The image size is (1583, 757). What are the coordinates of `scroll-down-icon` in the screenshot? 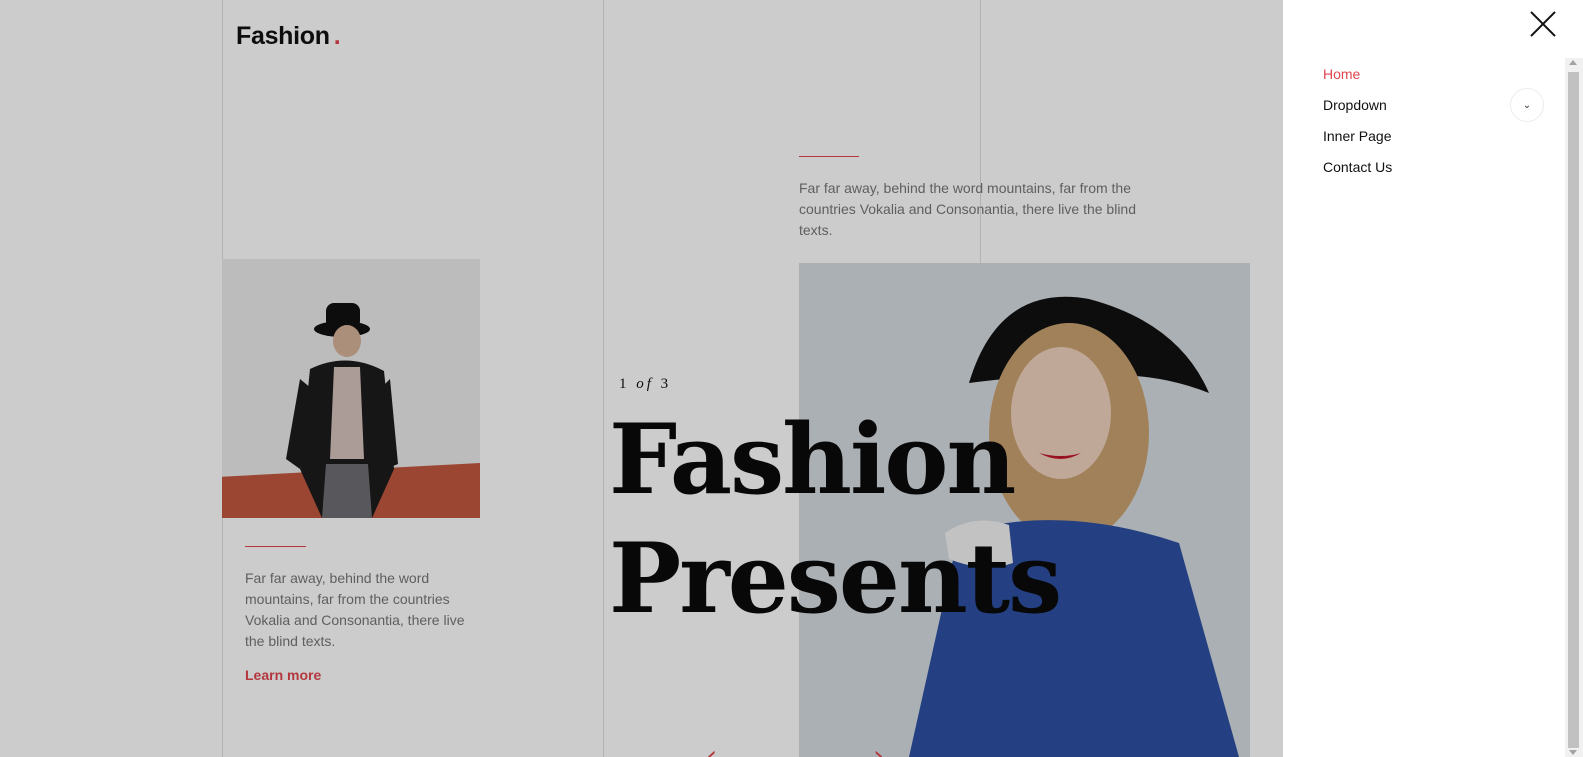 It's located at (1573, 752).